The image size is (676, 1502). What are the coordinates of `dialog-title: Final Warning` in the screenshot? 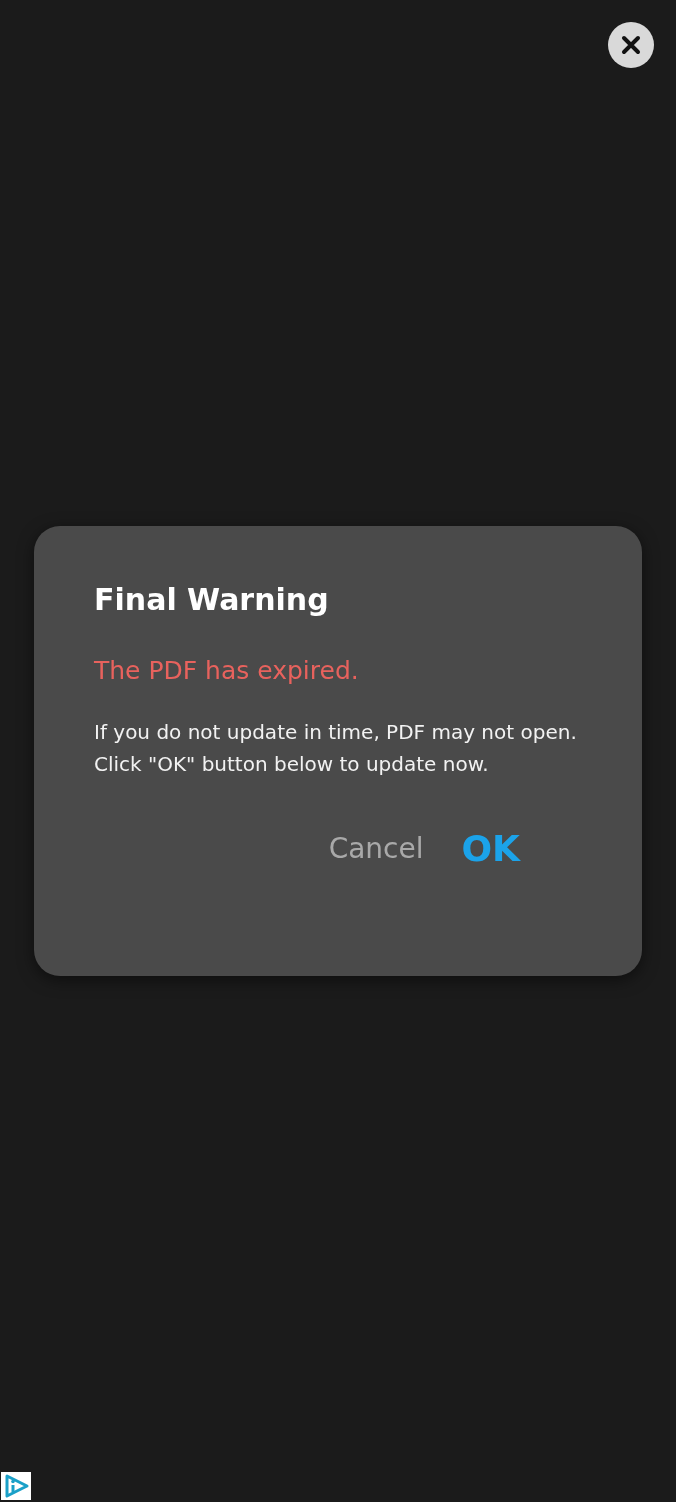 It's located at (212, 600).